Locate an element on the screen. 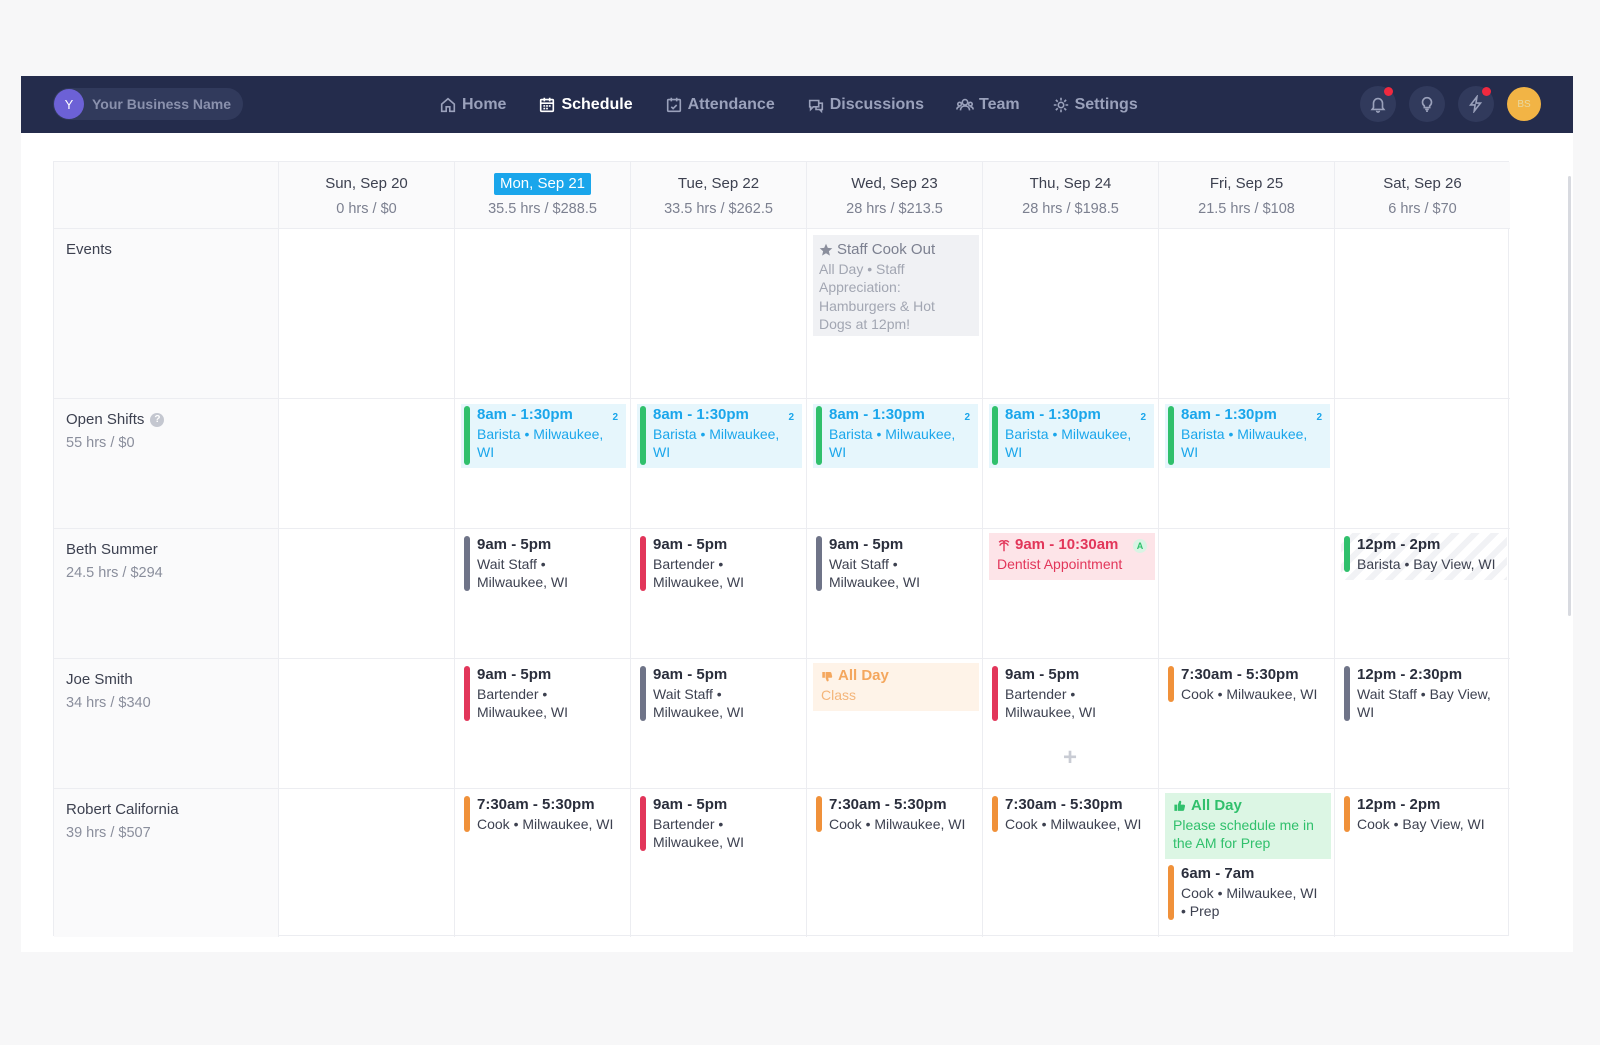 The height and width of the screenshot is (1045, 1600). vertical-scrollbar is located at coordinates (1569, 396).